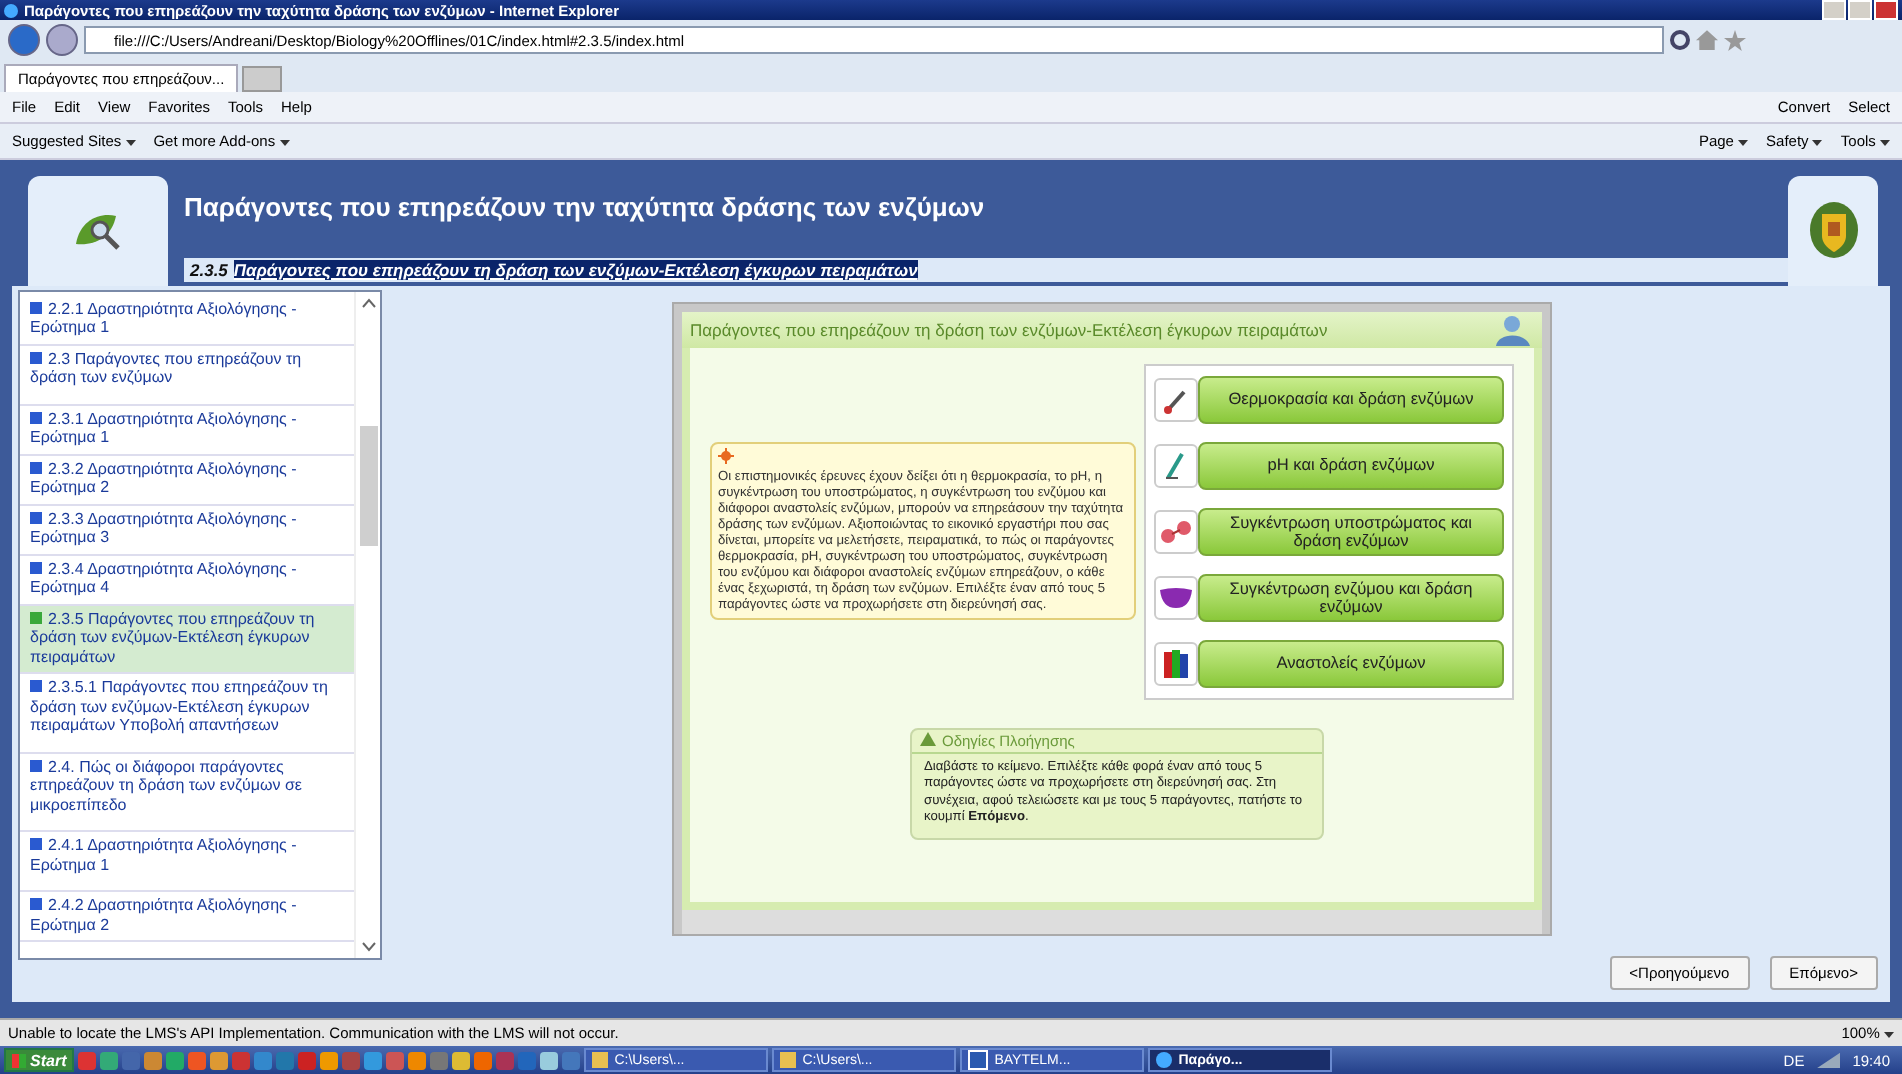 This screenshot has width=1902, height=1074. Describe the element at coordinates (187, 793) in the screenshot. I see `sidebar-item: 2.4. Πώς οι διάφοροι παράγοντες επηρεάζουν τη δράση των ενζύμων σε μικροεπίπεδο` at that location.